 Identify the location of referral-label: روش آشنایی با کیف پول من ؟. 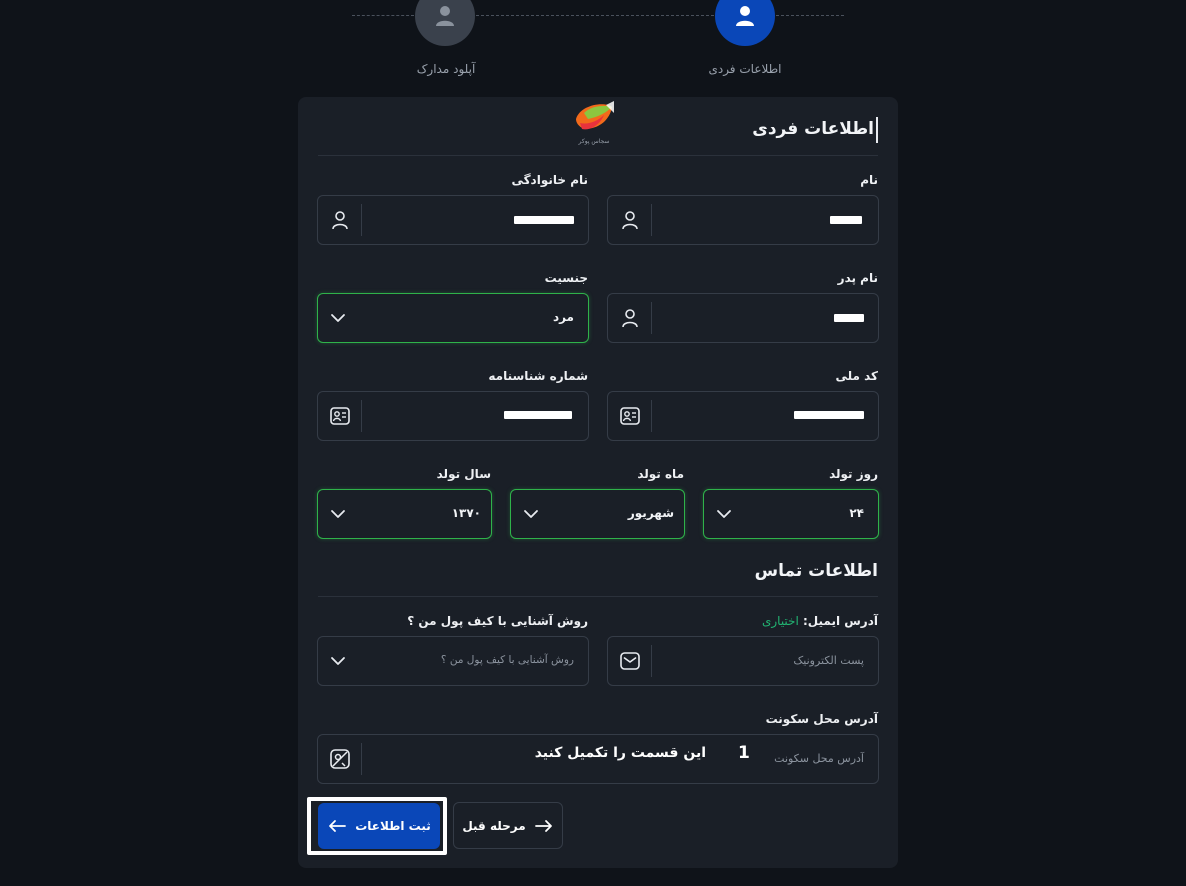
(497, 621).